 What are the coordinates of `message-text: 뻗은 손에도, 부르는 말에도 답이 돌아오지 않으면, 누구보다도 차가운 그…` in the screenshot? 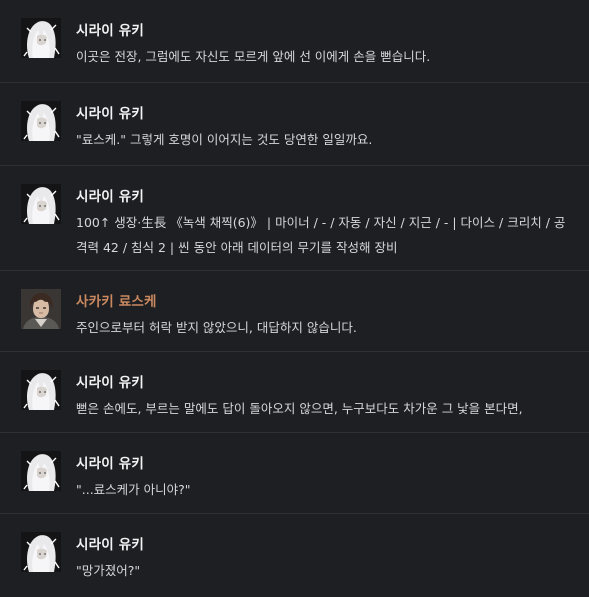 It's located at (325, 408).